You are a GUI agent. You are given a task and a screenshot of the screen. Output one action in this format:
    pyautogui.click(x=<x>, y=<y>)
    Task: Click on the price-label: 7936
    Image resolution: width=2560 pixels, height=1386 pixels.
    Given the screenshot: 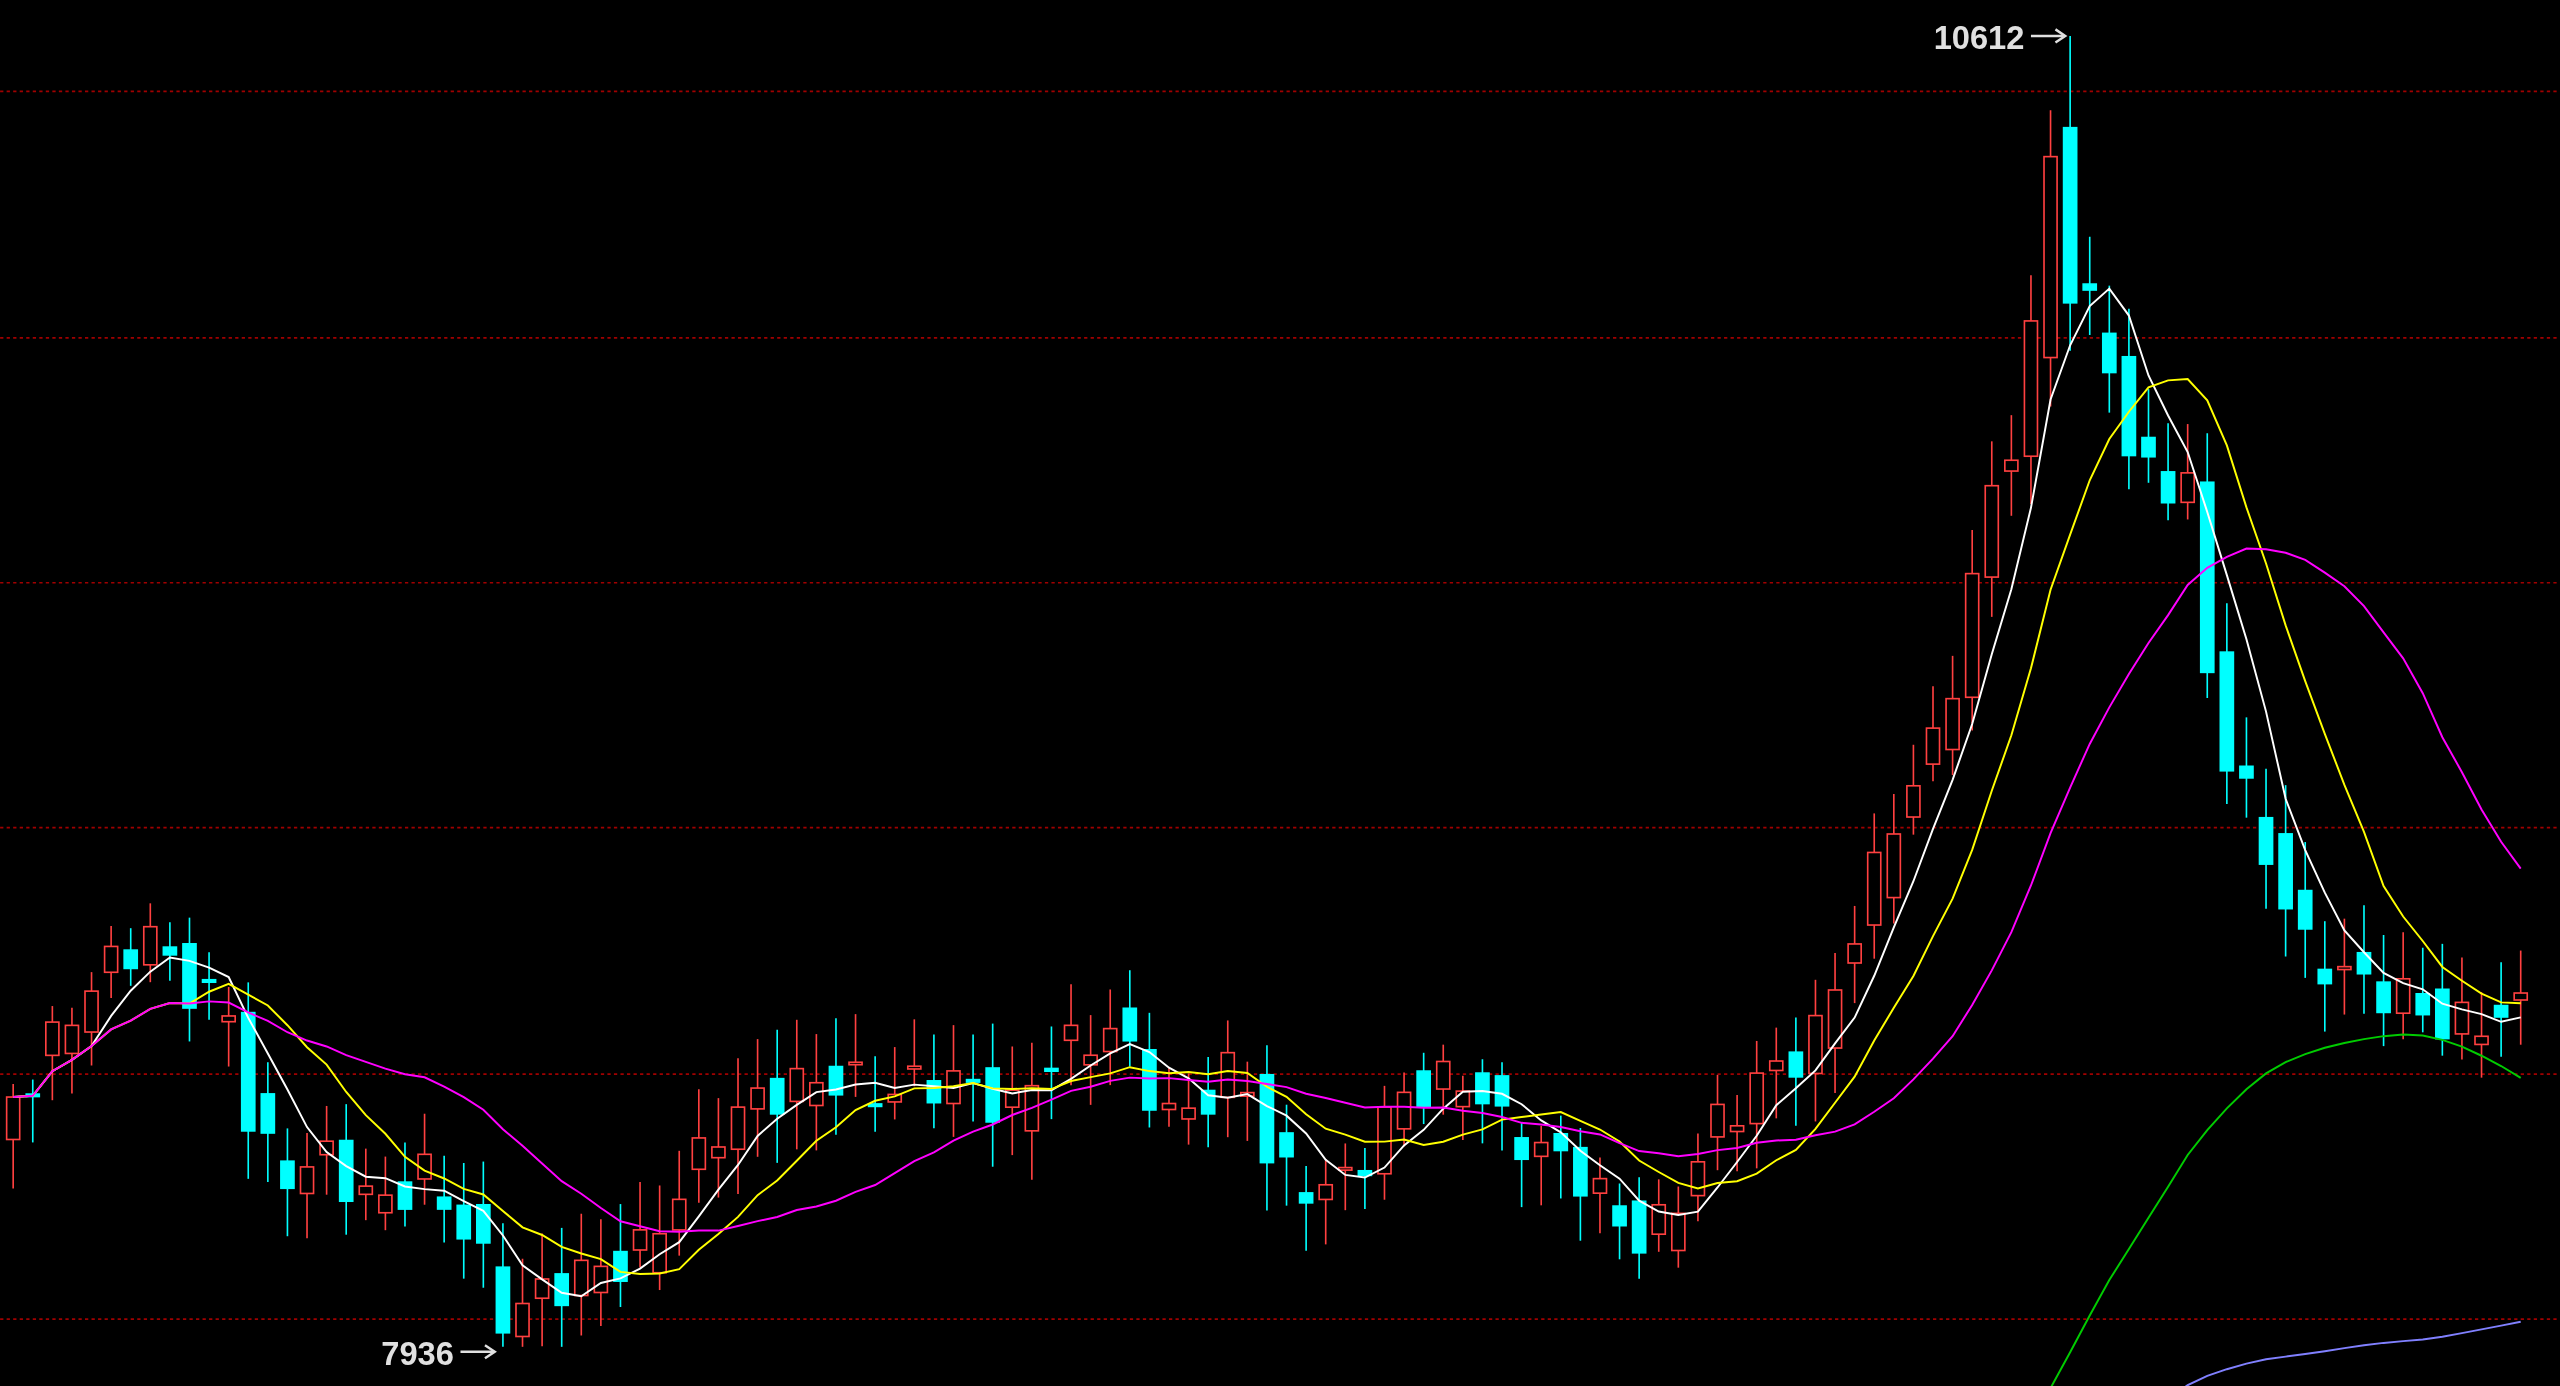 What is the action you would take?
    pyautogui.click(x=417, y=1353)
    